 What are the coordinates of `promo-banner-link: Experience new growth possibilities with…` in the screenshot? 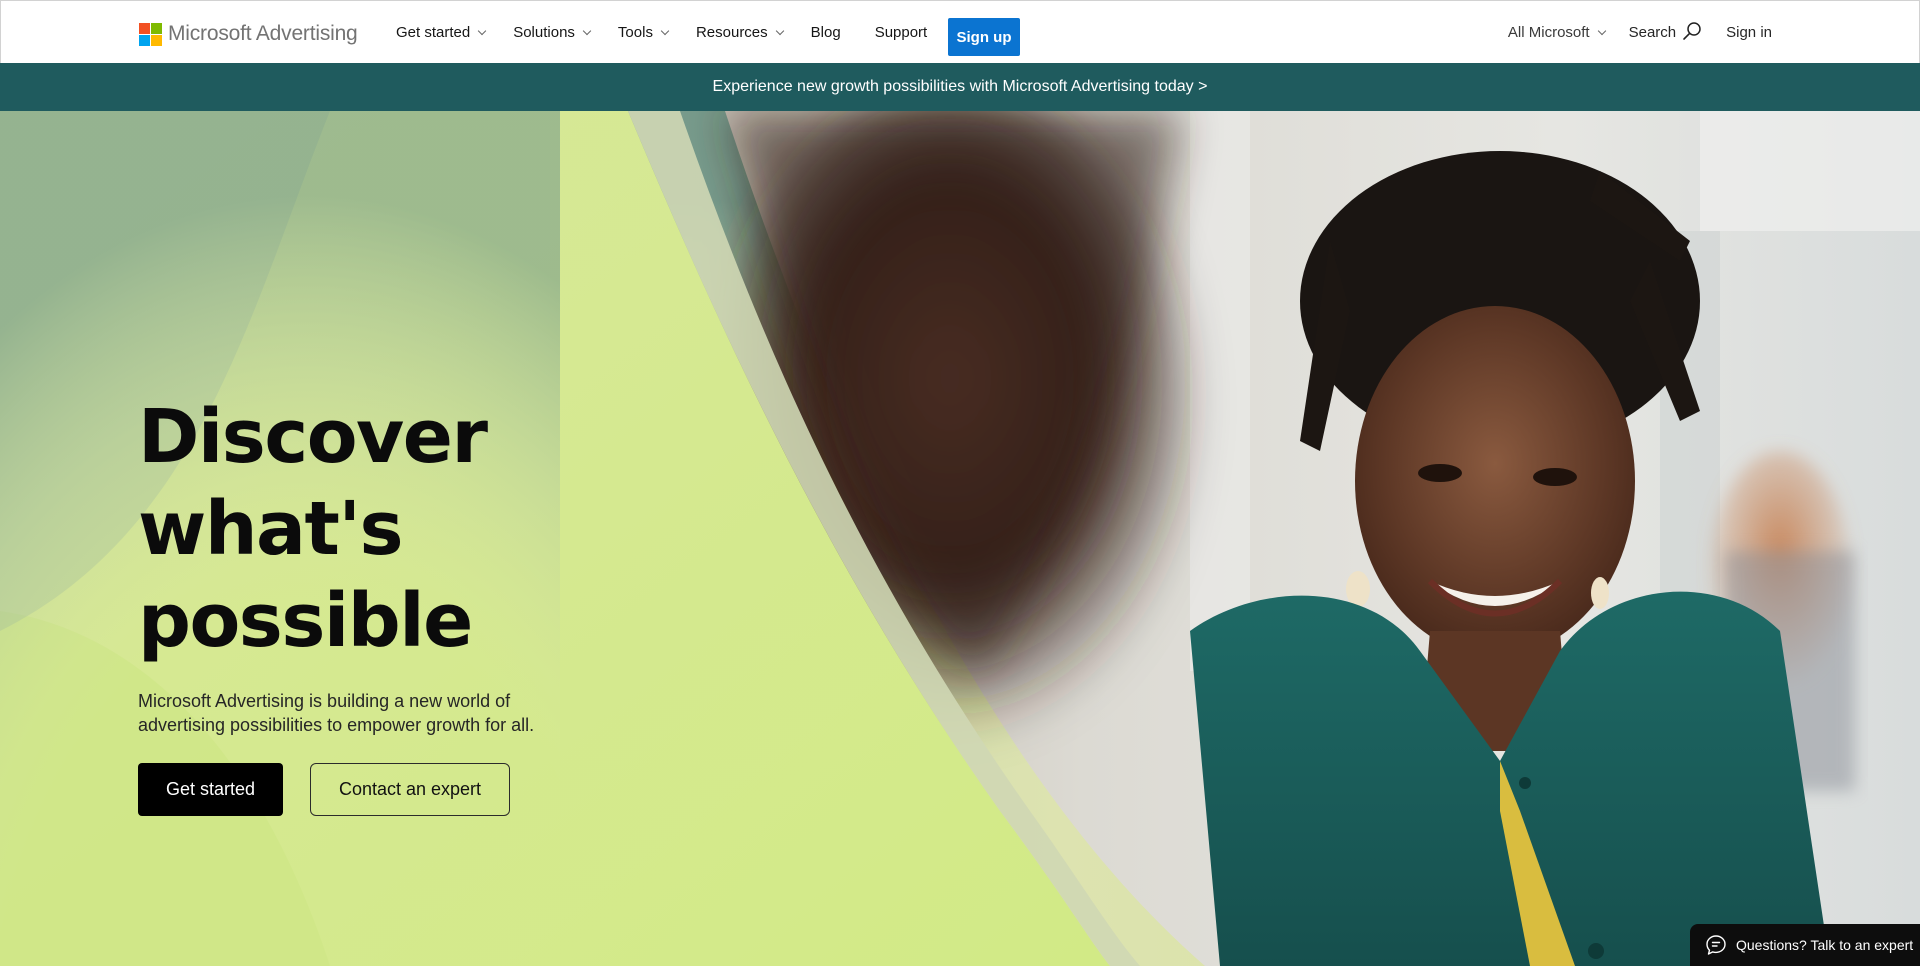 It's located at (960, 87).